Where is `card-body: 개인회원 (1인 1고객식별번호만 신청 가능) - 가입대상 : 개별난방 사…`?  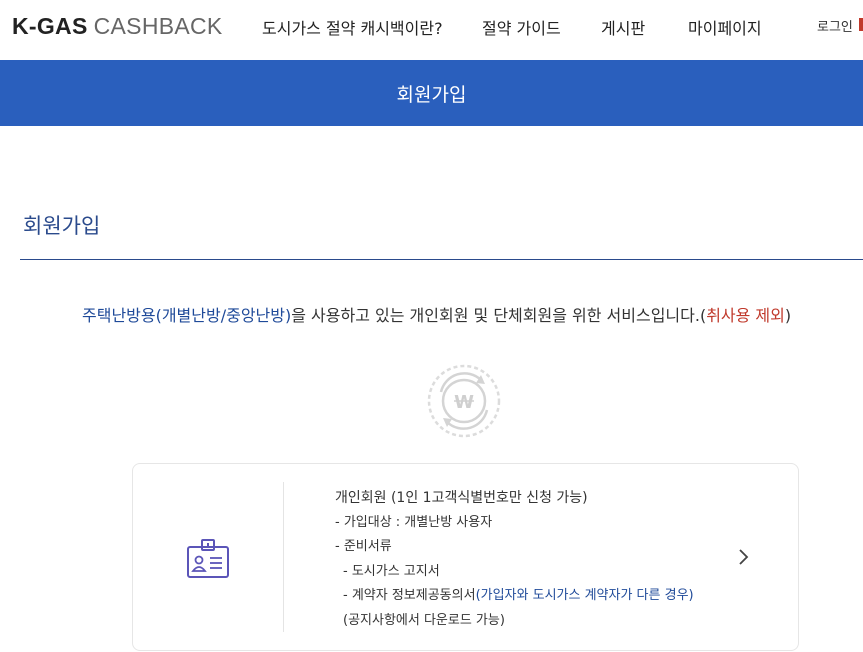
card-body: 개인회원 (1인 1고객식별번호만 신청 가능) - 가입대상 : 개별난방 사… is located at coordinates (514, 559).